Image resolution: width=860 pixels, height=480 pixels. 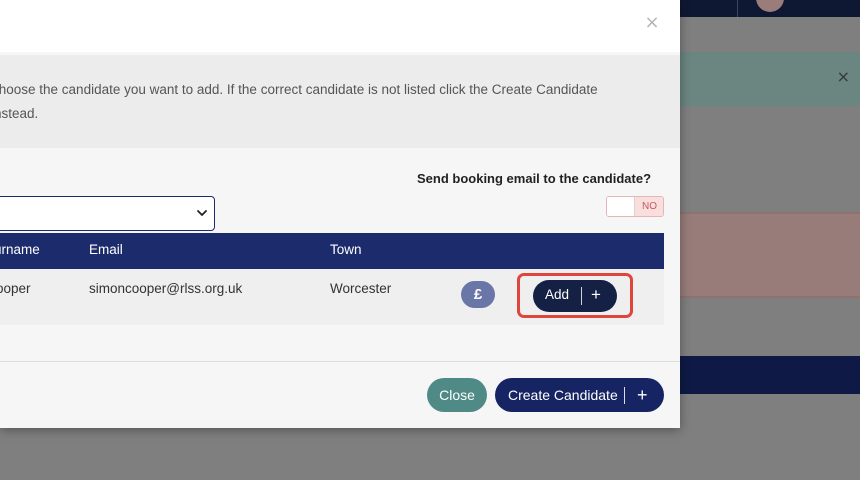 I want to click on send-email-label: Send booking email to the candidate?, so click(x=534, y=178).